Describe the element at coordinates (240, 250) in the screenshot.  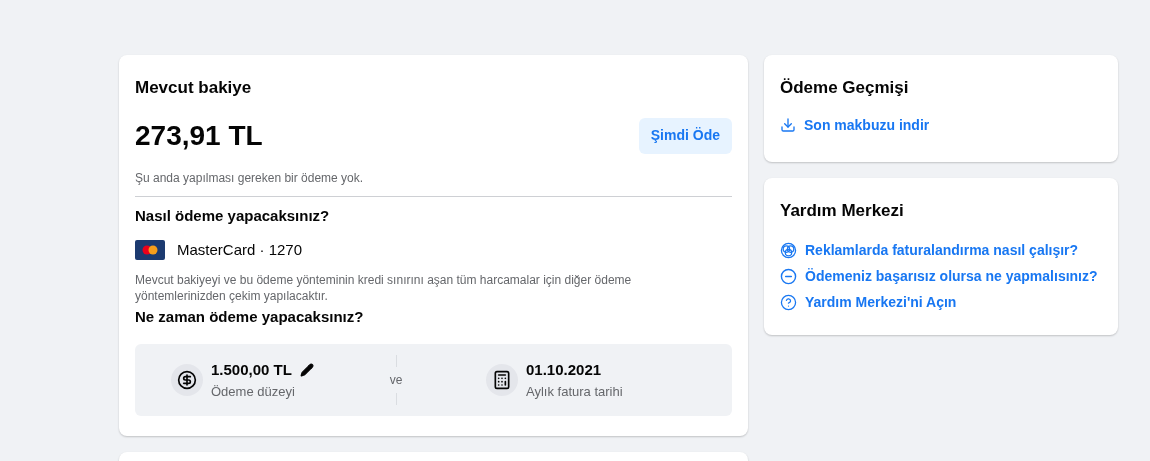
I see `card-label: MasterCard · 1270` at that location.